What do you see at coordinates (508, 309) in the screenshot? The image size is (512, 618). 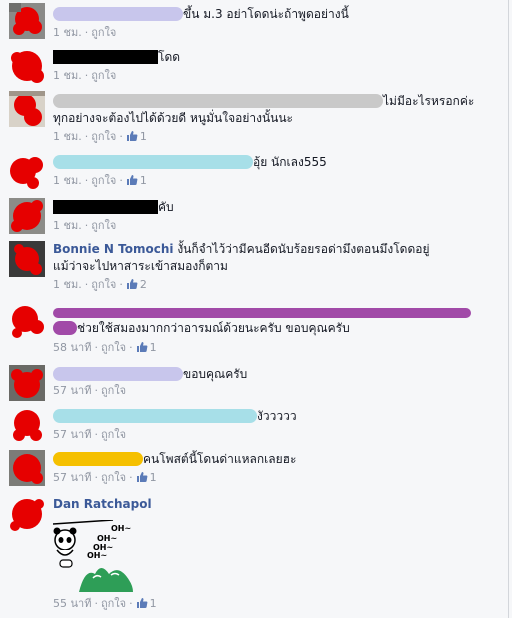 I see `right-border` at bounding box center [508, 309].